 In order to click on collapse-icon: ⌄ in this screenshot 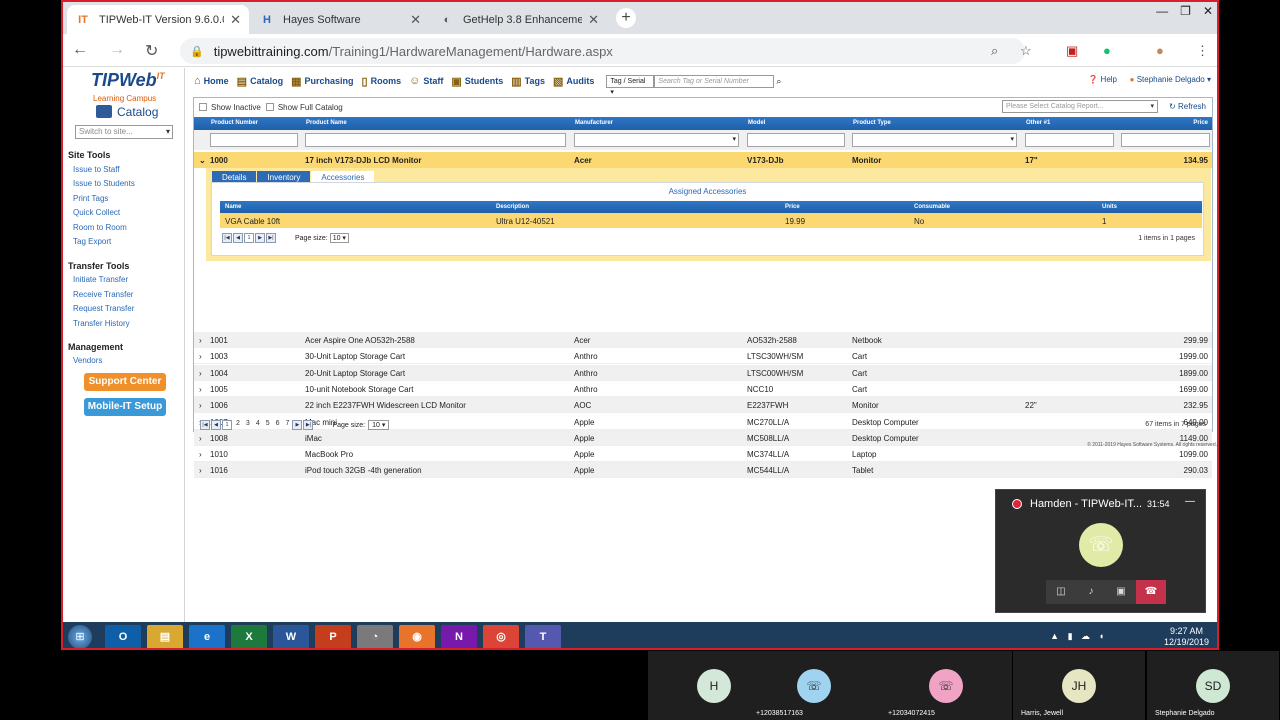, I will do `click(202, 160)`.